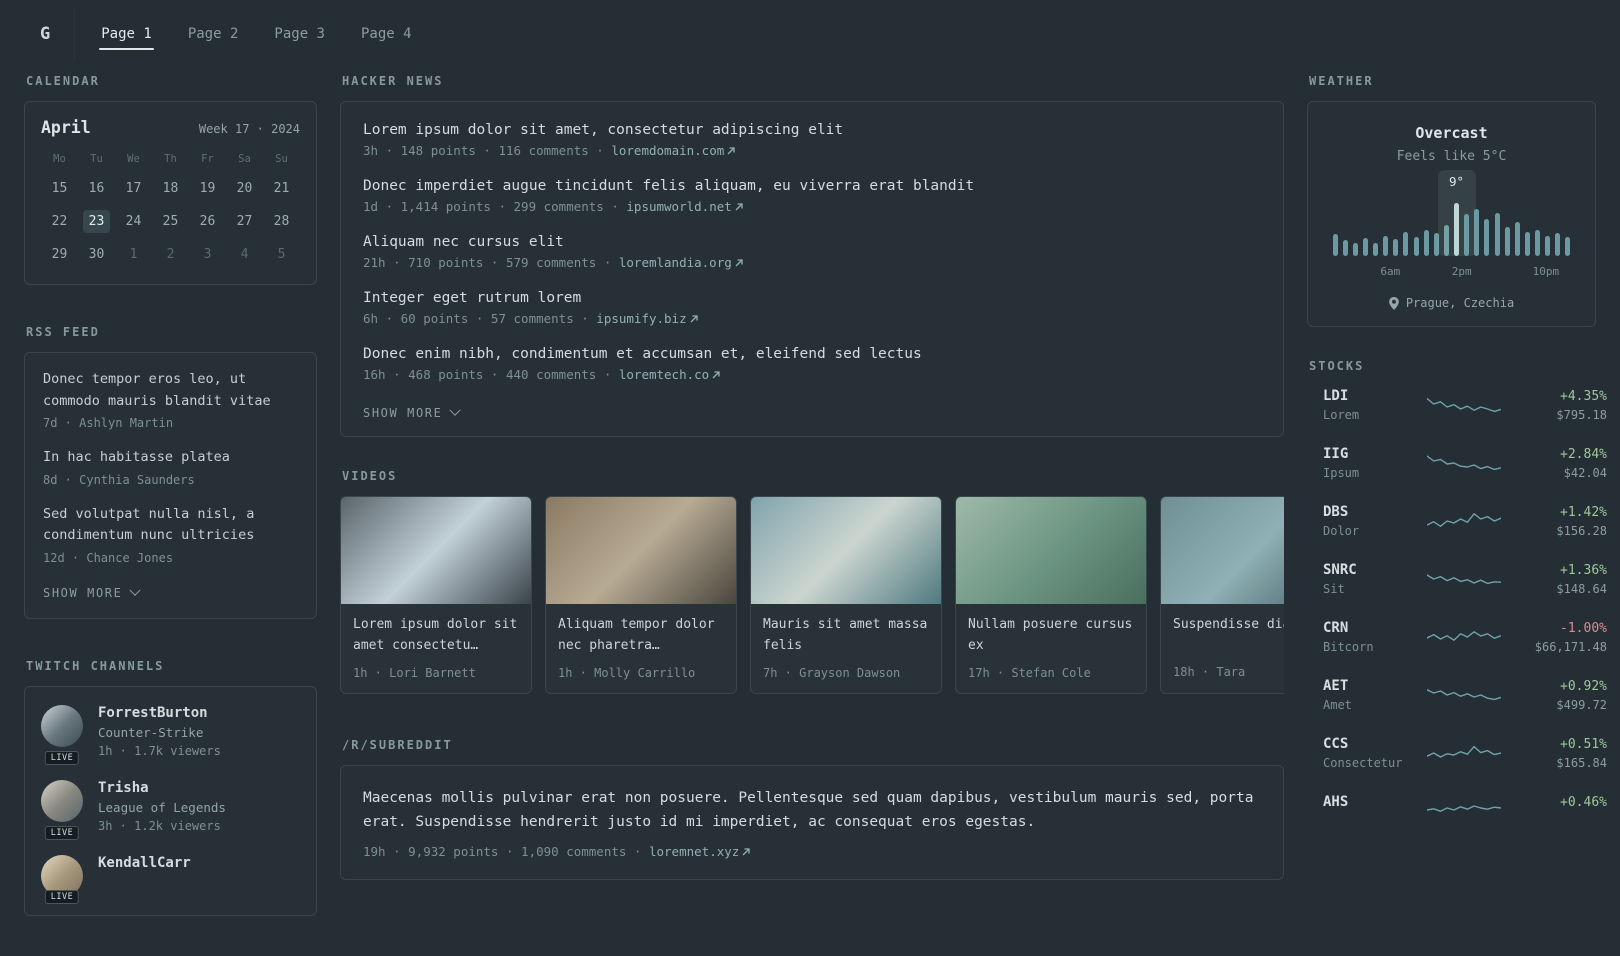 This screenshot has width=1620, height=956. What do you see at coordinates (133, 254) in the screenshot?
I see `calendar-day: 1` at bounding box center [133, 254].